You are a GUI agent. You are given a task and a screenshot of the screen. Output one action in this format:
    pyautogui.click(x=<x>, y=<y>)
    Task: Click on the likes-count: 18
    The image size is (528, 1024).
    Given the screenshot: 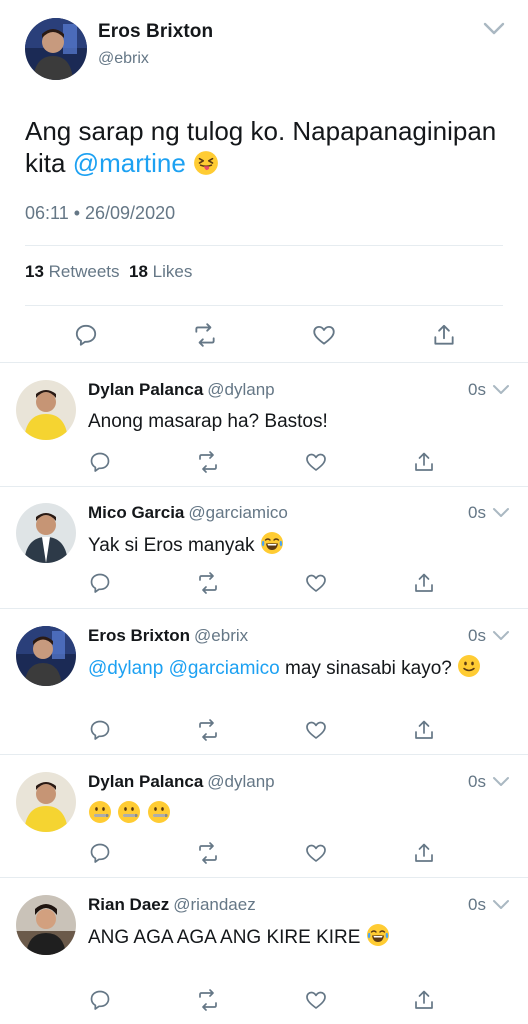 What is the action you would take?
    pyautogui.click(x=138, y=271)
    